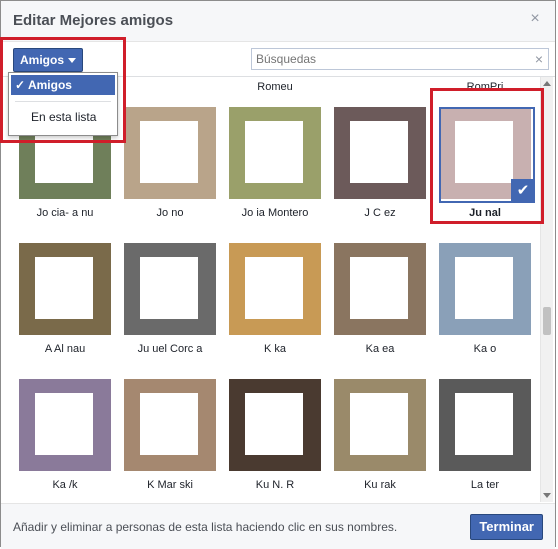 This screenshot has width=558, height=549. I want to click on friend-name: Ku N. R, so click(275, 485).